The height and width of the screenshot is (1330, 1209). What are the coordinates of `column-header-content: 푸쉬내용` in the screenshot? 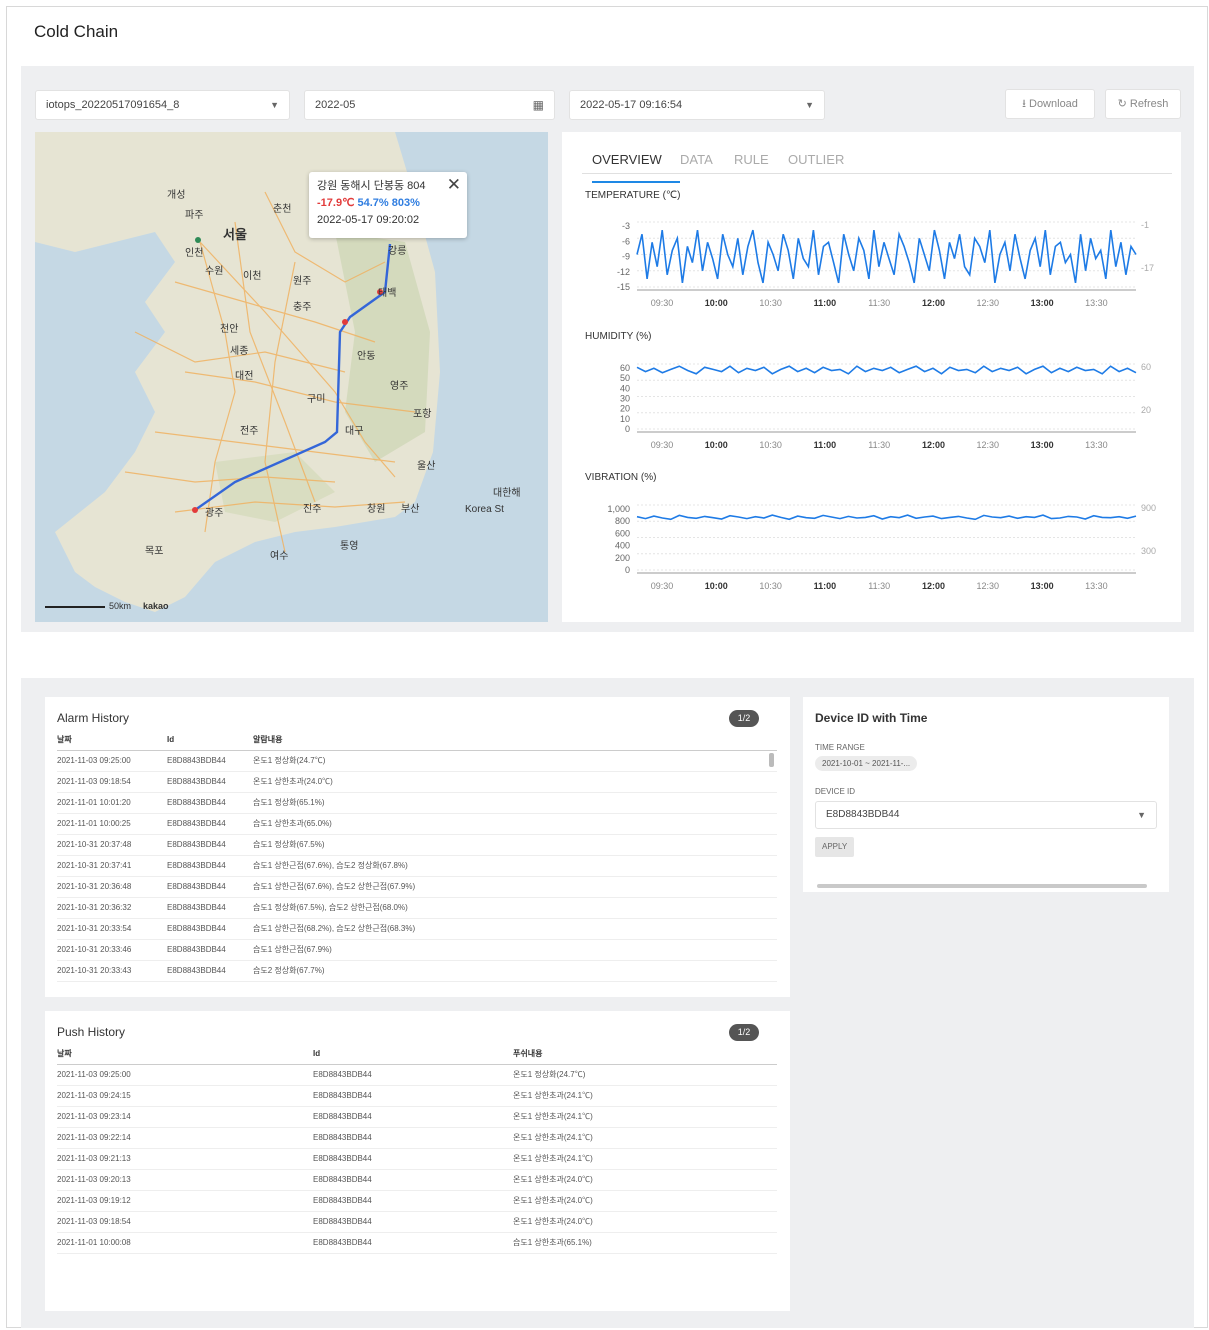 It's located at (645, 1054).